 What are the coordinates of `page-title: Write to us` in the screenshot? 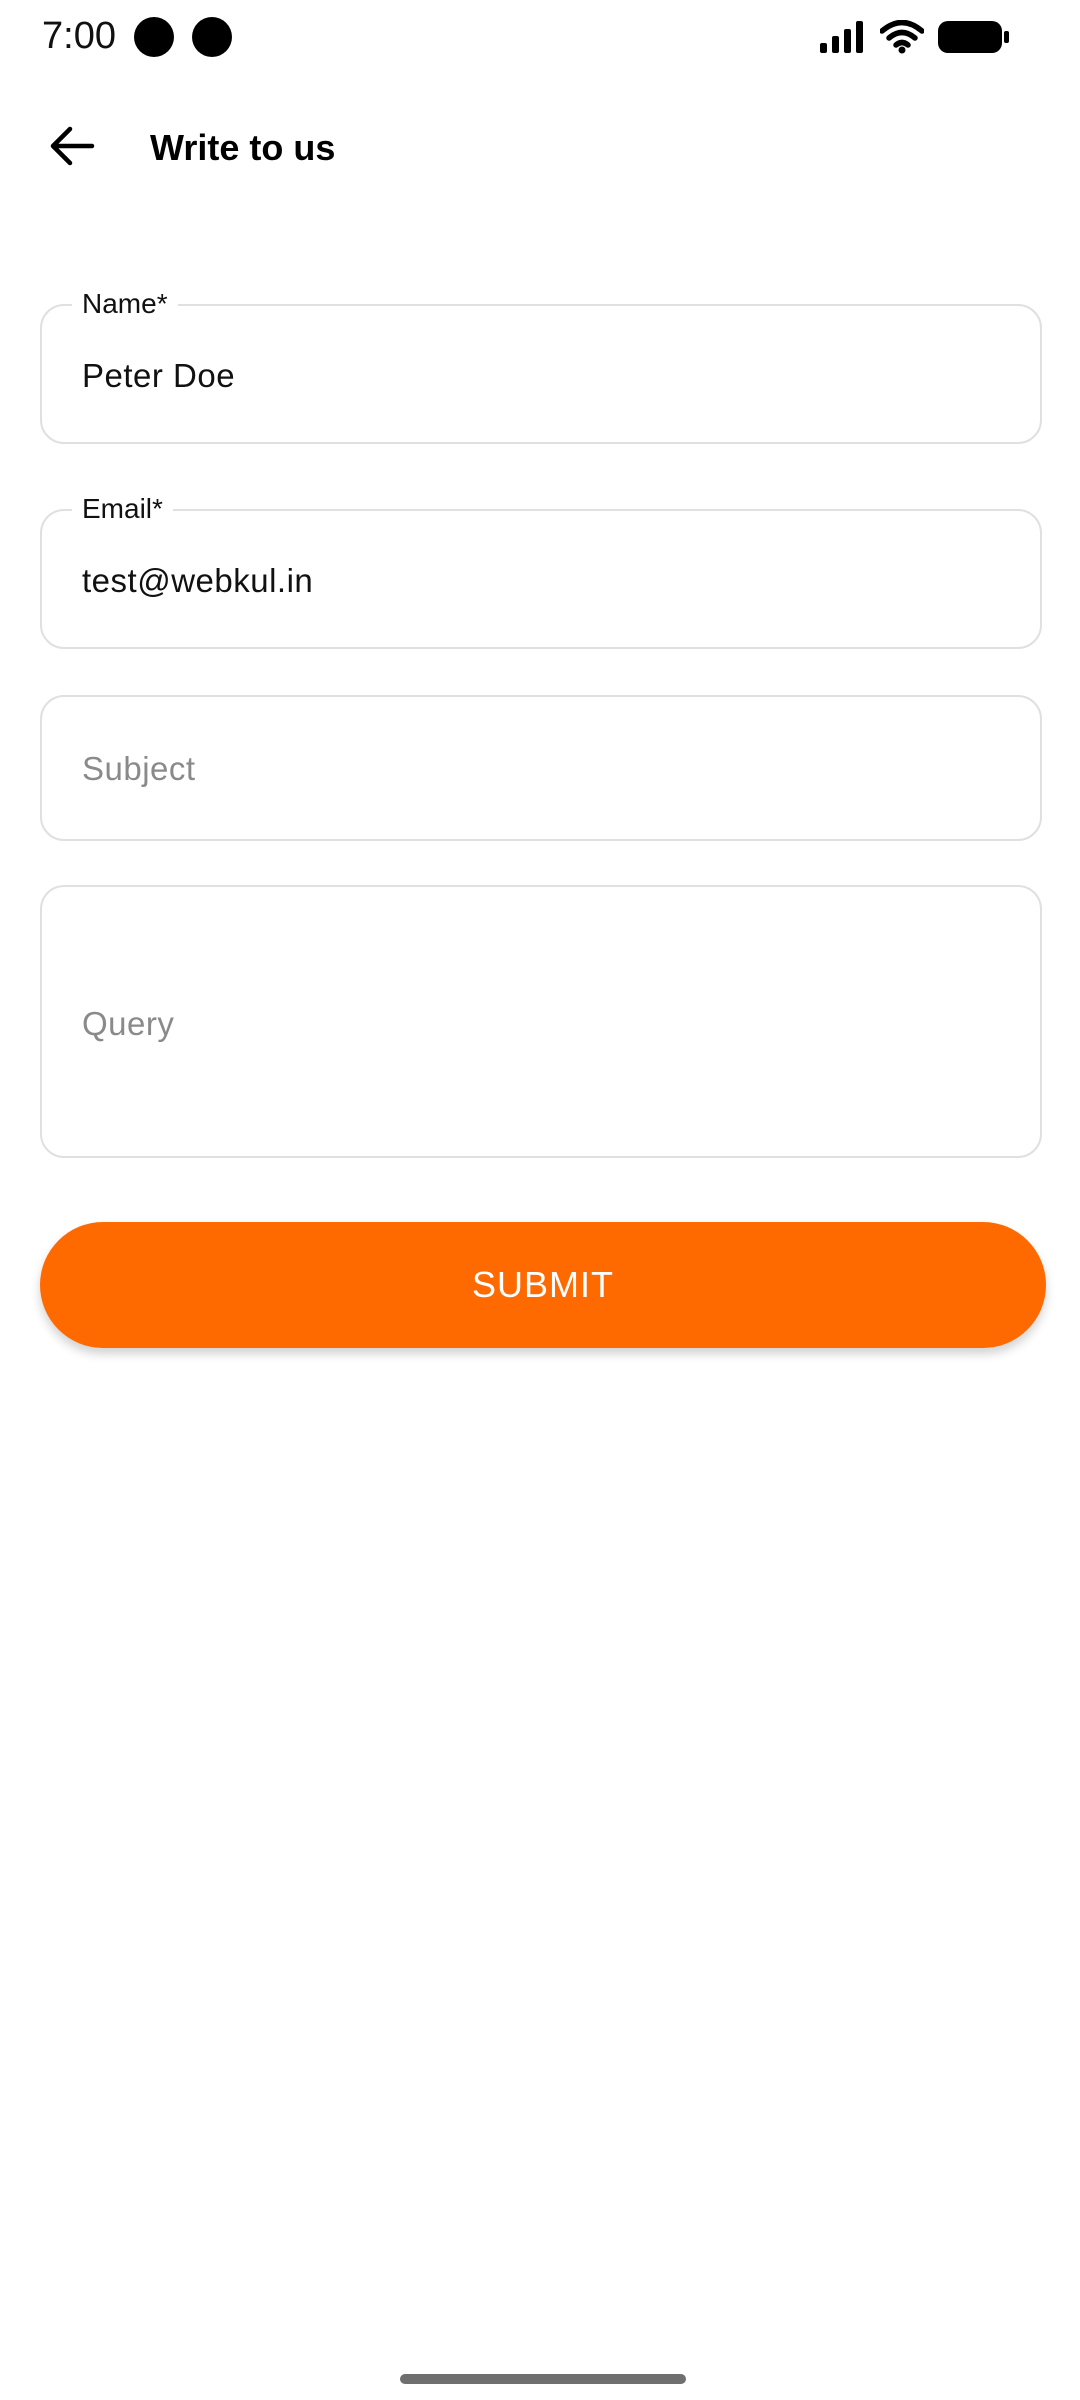 It's located at (243, 147).